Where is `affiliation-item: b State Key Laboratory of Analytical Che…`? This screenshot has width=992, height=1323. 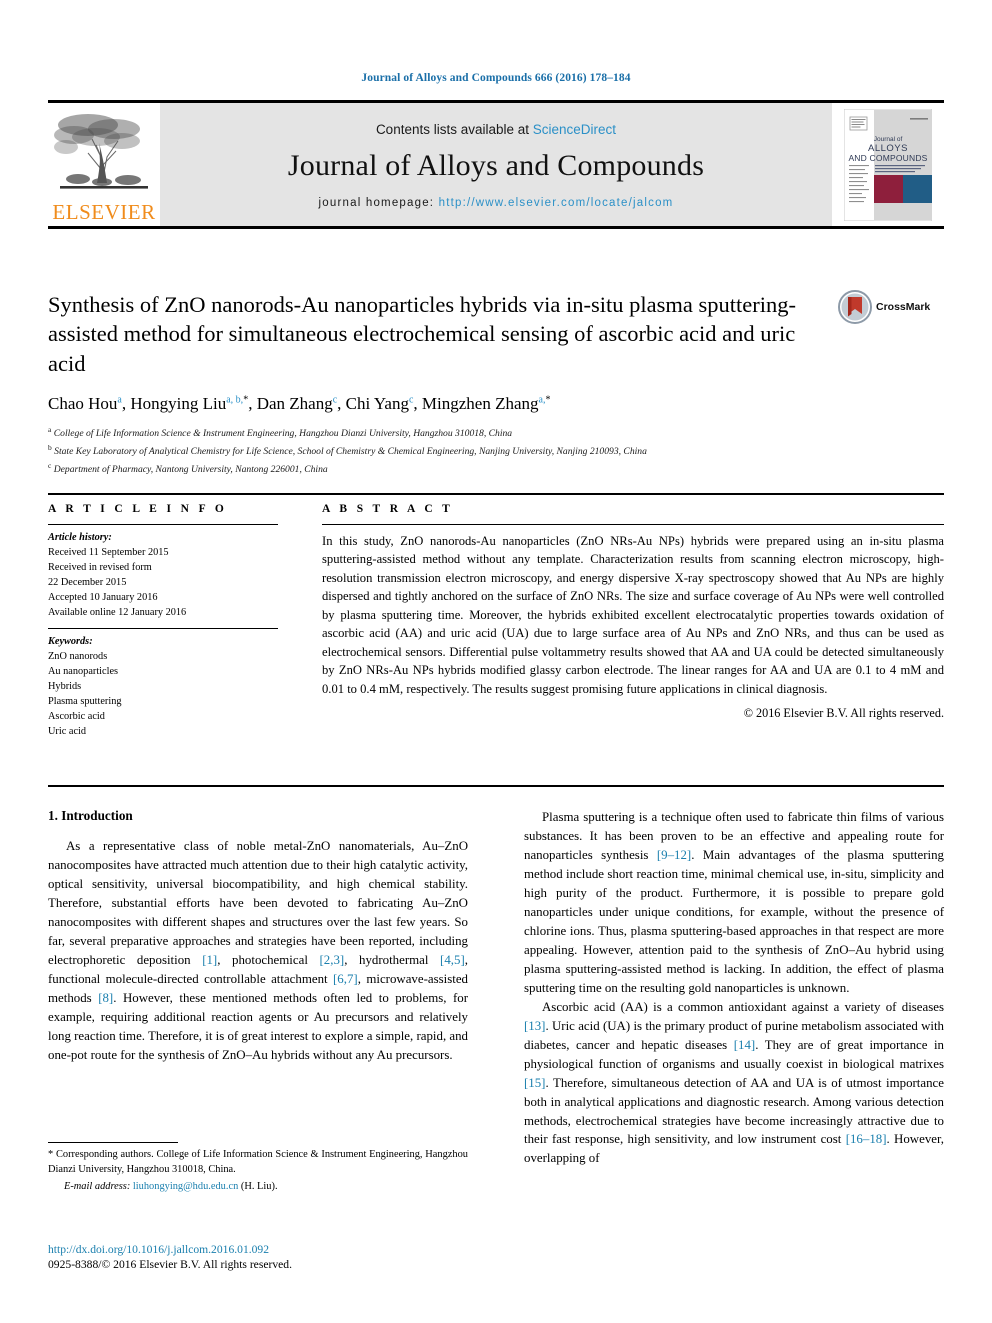 affiliation-item: b State Key Laboratory of Analytical Che… is located at coordinates (496, 451).